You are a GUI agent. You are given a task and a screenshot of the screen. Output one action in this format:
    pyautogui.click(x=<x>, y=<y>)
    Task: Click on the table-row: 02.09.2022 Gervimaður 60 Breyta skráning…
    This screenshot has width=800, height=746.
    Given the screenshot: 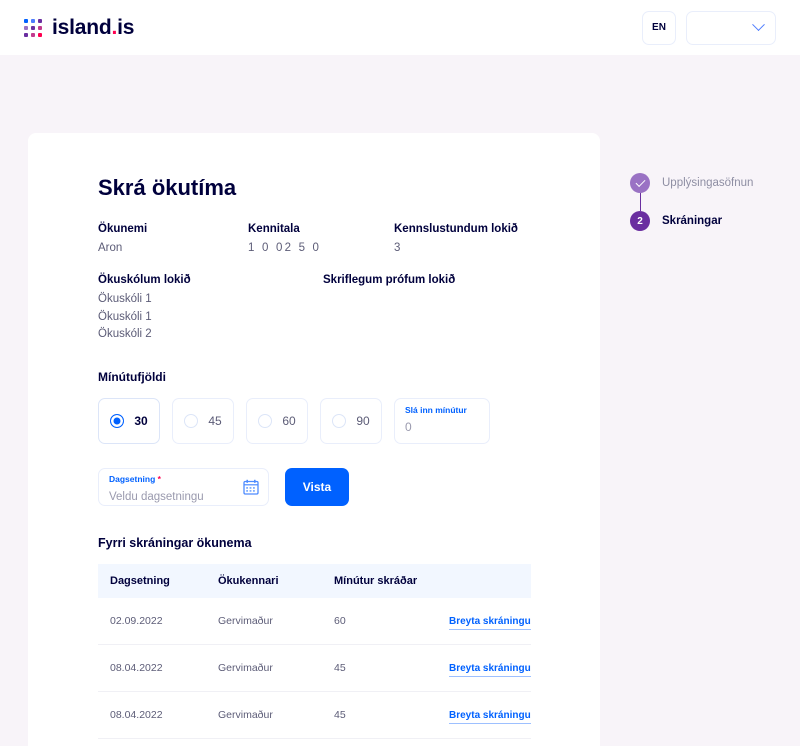 What is the action you would take?
    pyautogui.click(x=314, y=622)
    